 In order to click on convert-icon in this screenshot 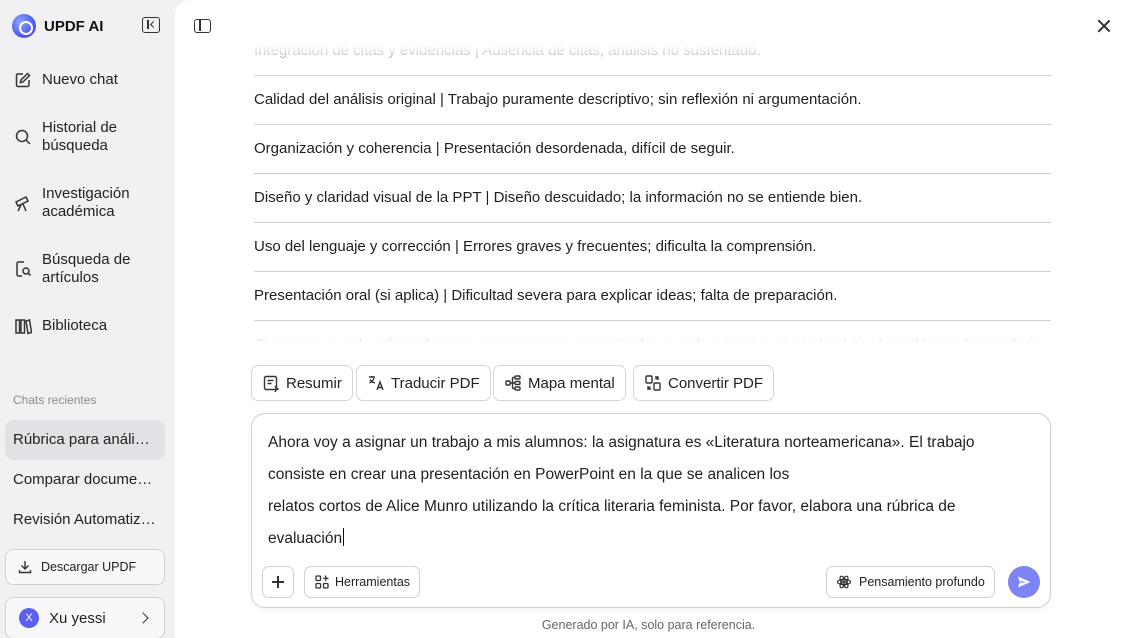, I will do `click(653, 383)`.